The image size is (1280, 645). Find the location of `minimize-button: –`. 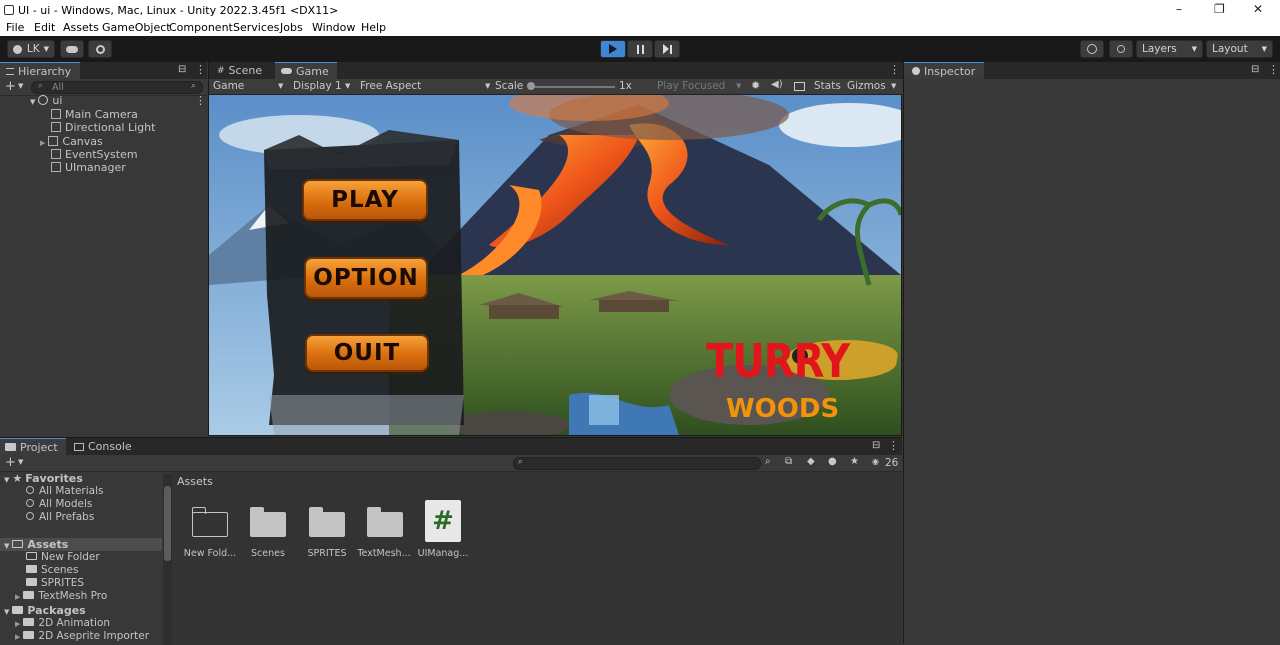

minimize-button: – is located at coordinates (1179, 9).